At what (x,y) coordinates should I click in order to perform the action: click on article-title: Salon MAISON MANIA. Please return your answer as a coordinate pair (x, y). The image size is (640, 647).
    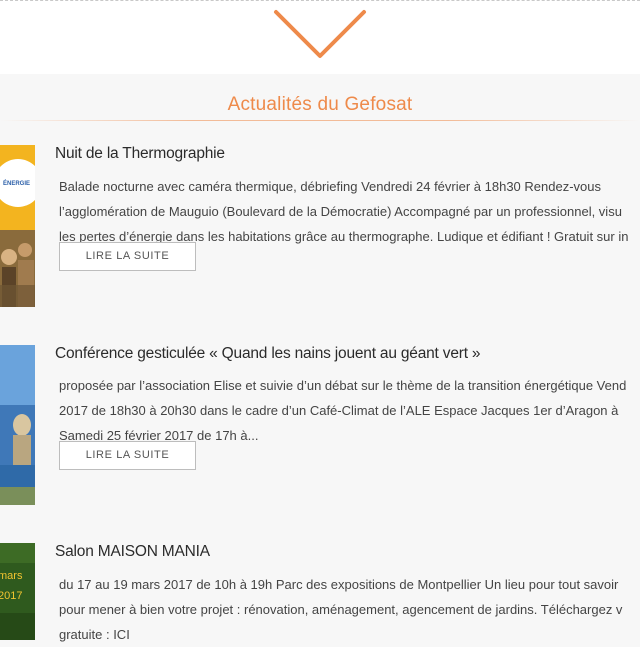
    Looking at the image, I should click on (132, 552).